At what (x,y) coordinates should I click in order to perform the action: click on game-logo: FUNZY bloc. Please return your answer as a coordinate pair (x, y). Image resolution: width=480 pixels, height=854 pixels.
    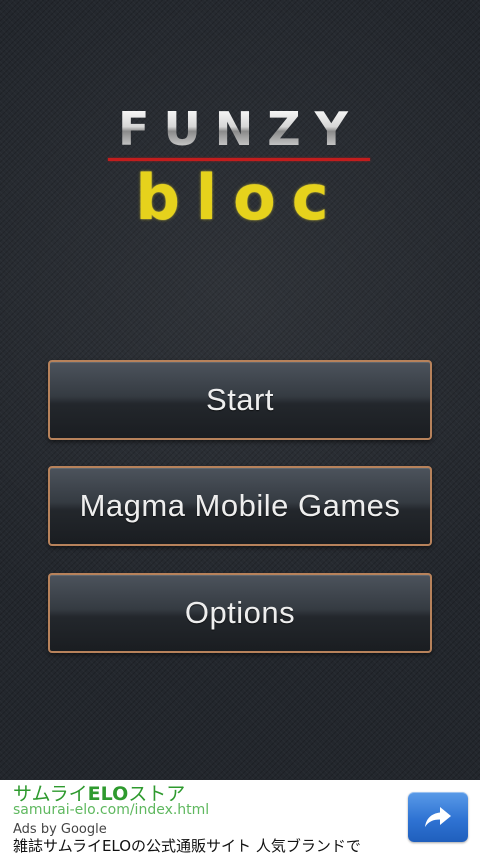
    Looking at the image, I should click on (240, 170).